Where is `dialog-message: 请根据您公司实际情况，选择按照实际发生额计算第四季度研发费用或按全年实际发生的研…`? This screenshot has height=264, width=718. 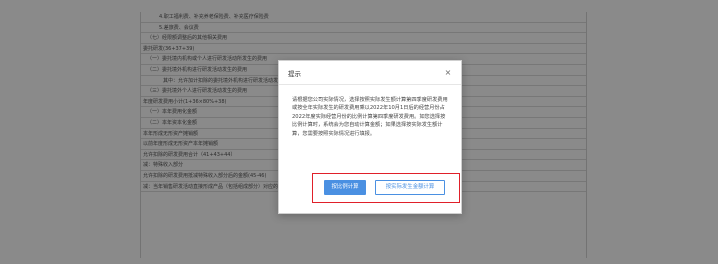 dialog-message: 请根据您公司实际情况，选择按照实际发生额计算第四季度研发费用或按全年实际发生的研… is located at coordinates (370, 117).